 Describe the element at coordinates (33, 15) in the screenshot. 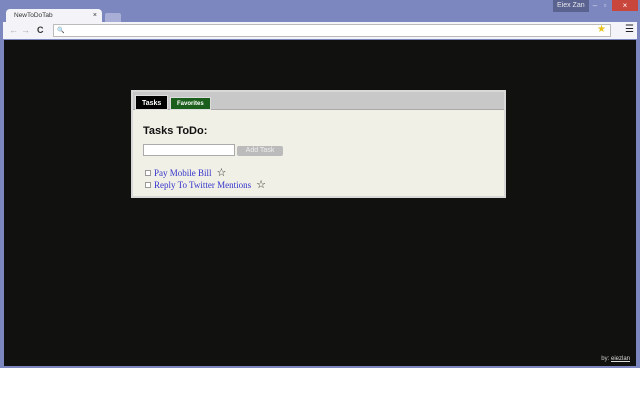

I see `tab-title: NewToDoTab` at that location.